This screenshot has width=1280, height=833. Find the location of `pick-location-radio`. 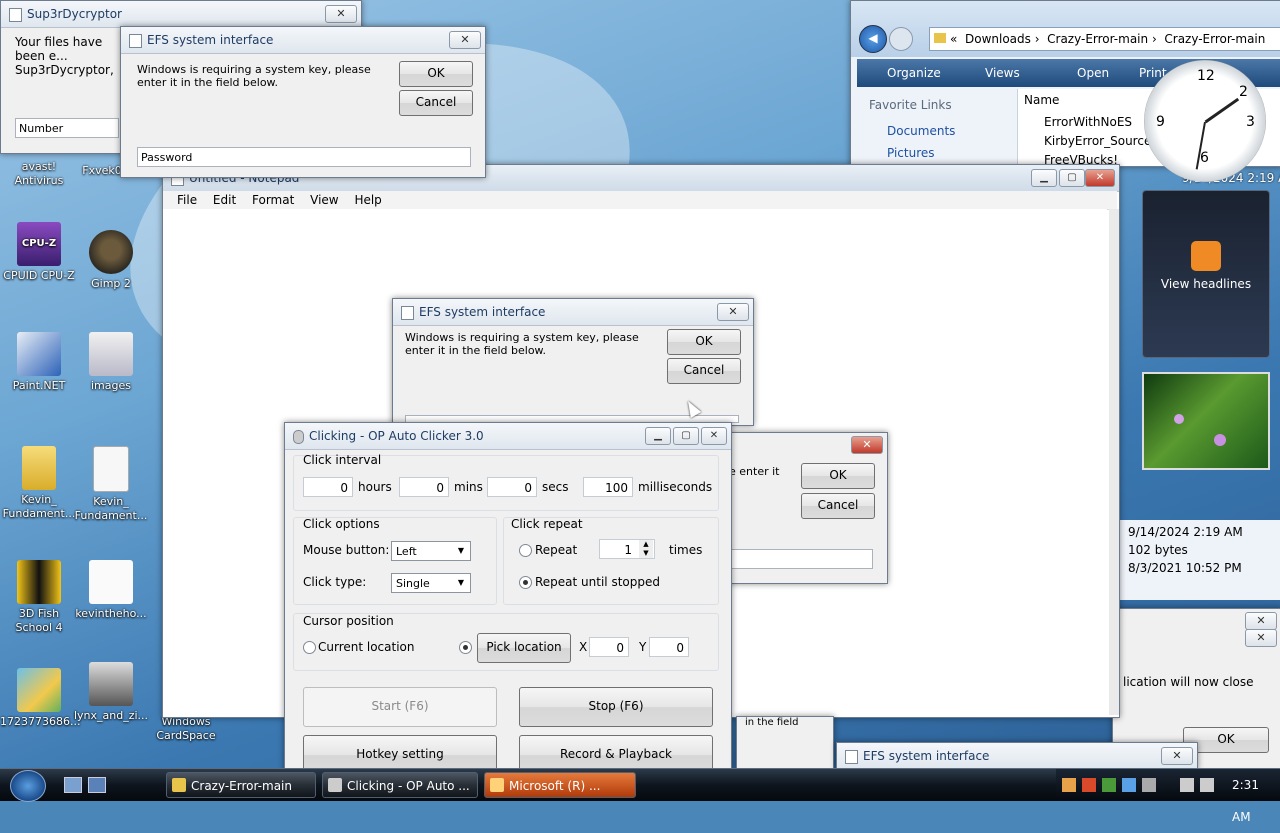

pick-location-radio is located at coordinates (465, 647).